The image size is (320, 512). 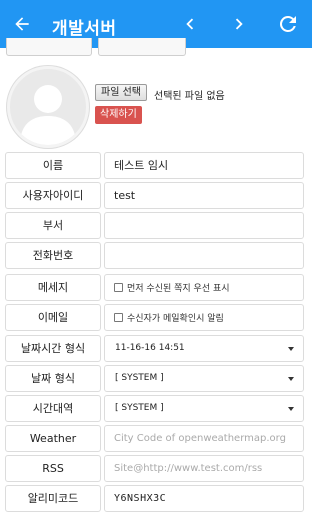 What do you see at coordinates (178, 289) in the screenshot?
I see `message-priority-checkbox-label: 먼저 수신된 쪽지 우선 표시` at bounding box center [178, 289].